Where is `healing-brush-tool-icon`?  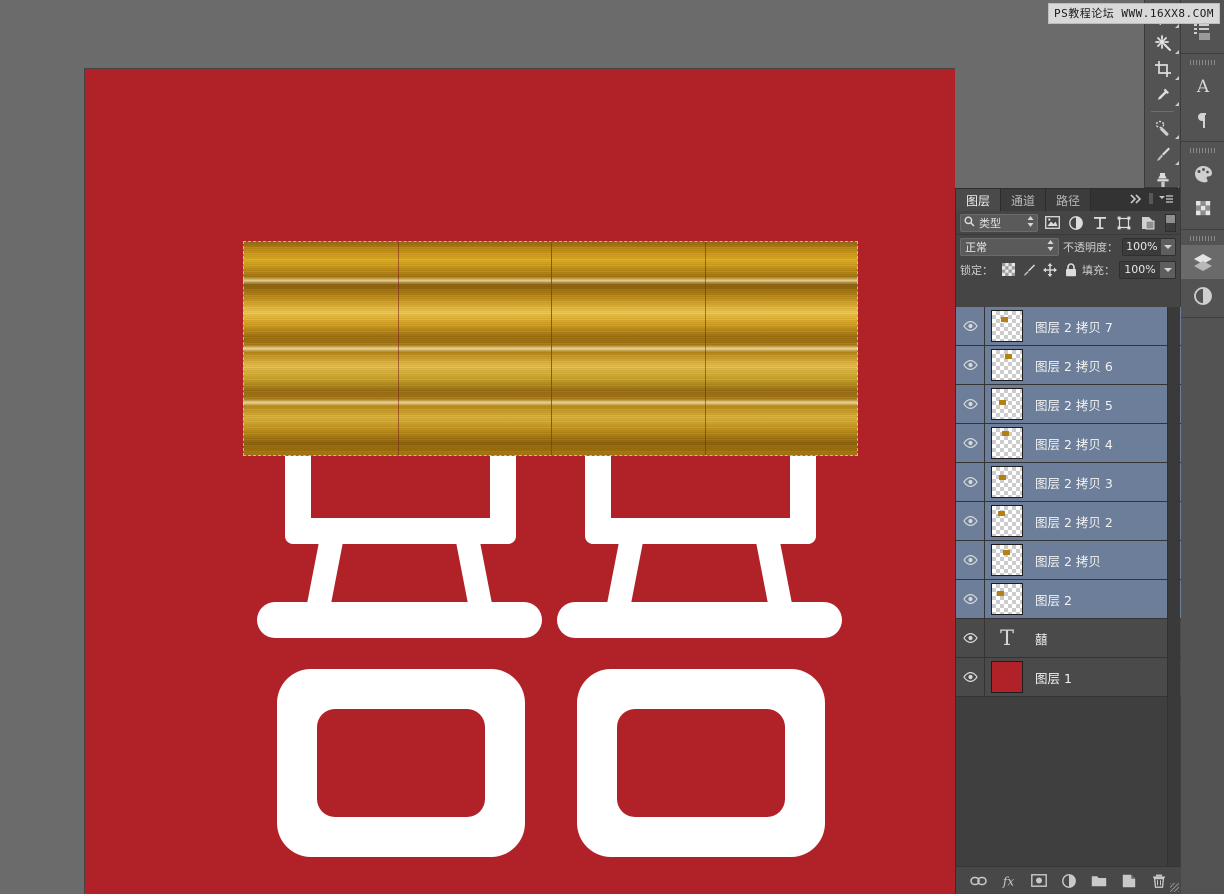
healing-brush-tool-icon is located at coordinates (1163, 128).